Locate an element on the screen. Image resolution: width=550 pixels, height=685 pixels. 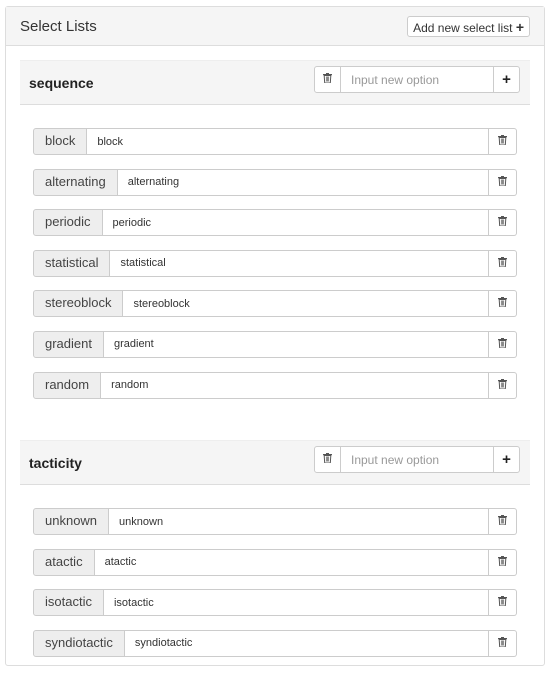
option-row: gradient is located at coordinates (275, 344).